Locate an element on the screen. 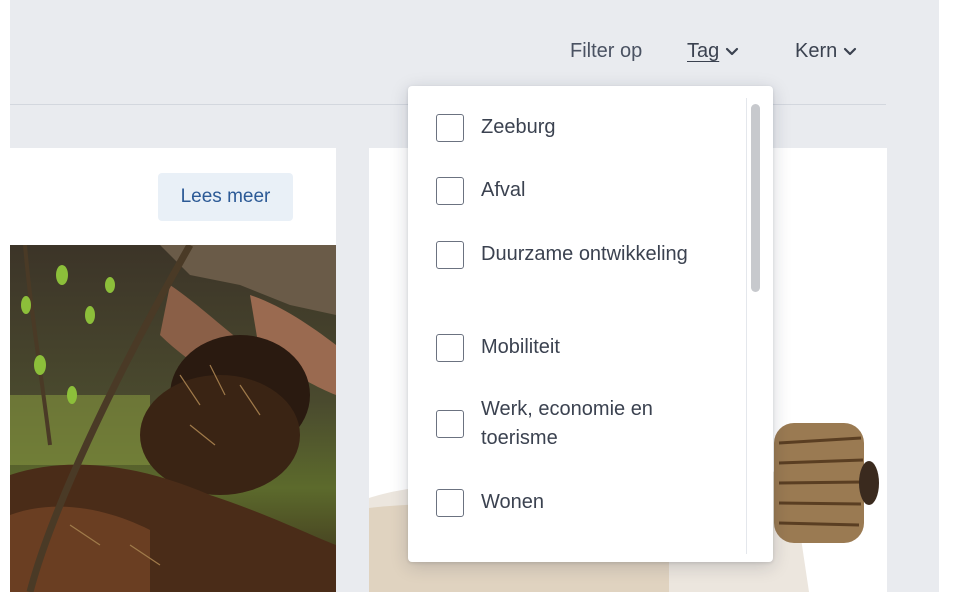 The image size is (965, 592). left-edge is located at coordinates (5, 296).